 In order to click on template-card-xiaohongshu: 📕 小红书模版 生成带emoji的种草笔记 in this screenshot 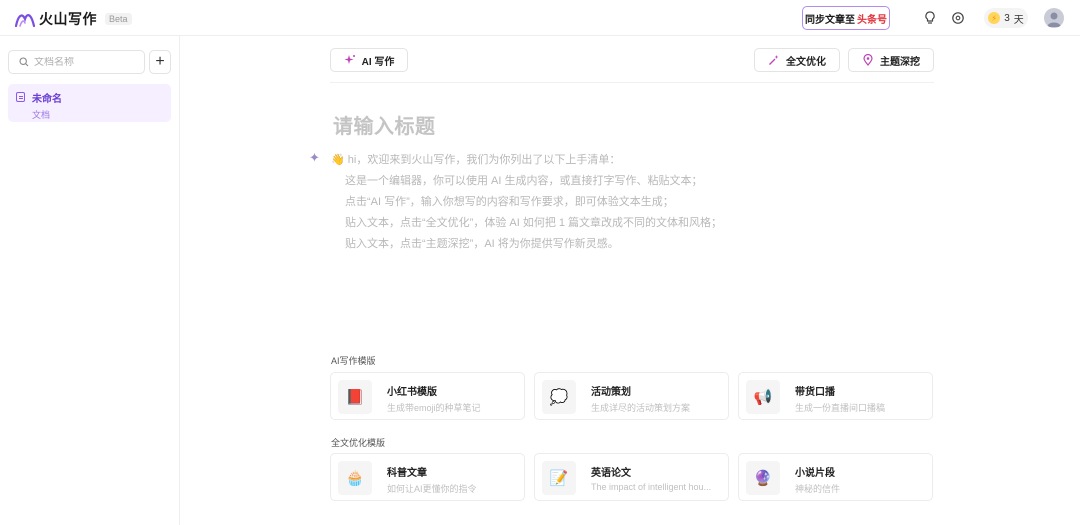, I will do `click(427, 396)`.